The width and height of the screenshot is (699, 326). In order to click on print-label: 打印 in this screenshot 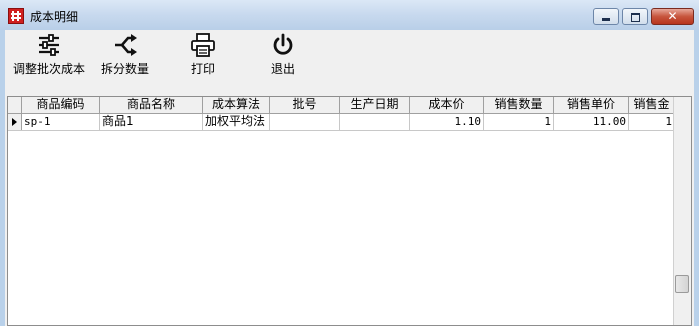, I will do `click(202, 69)`.